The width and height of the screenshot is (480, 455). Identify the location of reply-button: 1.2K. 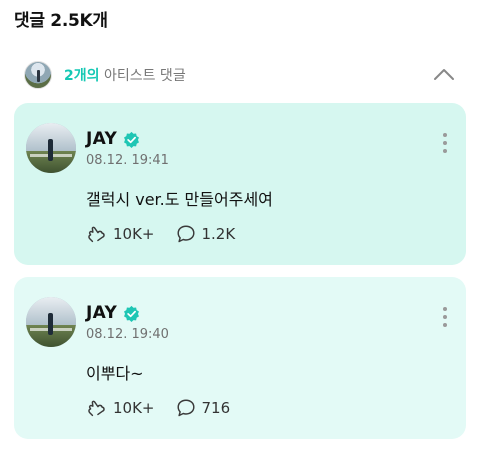
(205, 234).